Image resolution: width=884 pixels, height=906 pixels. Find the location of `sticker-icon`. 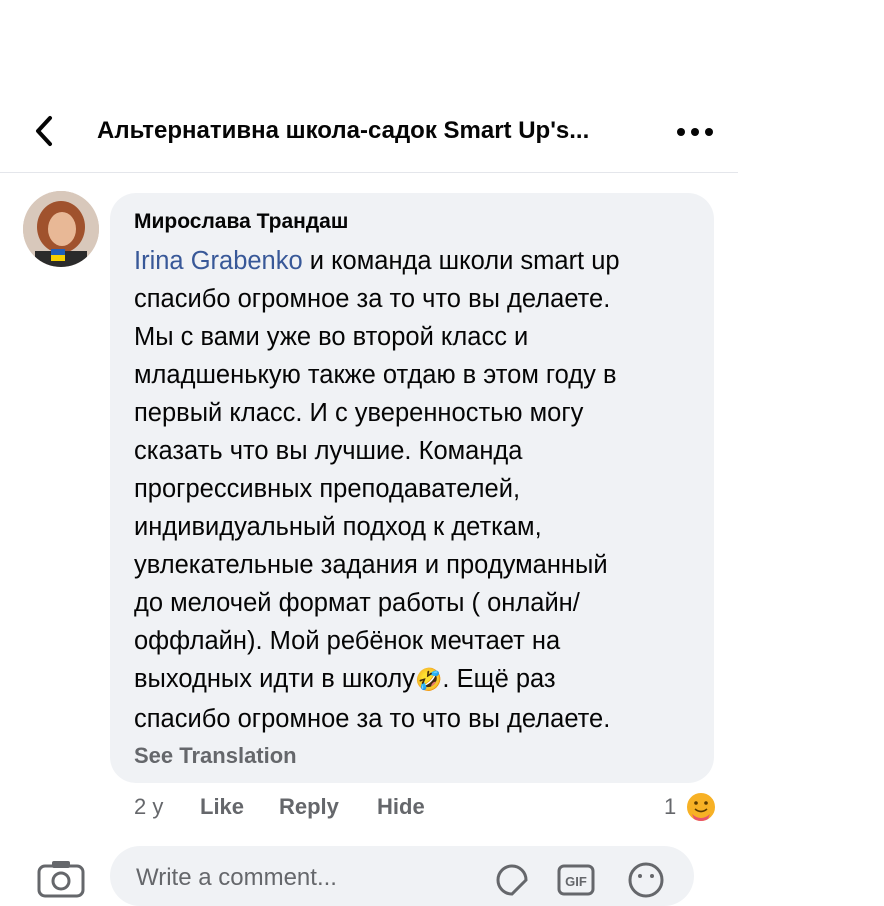

sticker-icon is located at coordinates (512, 880).